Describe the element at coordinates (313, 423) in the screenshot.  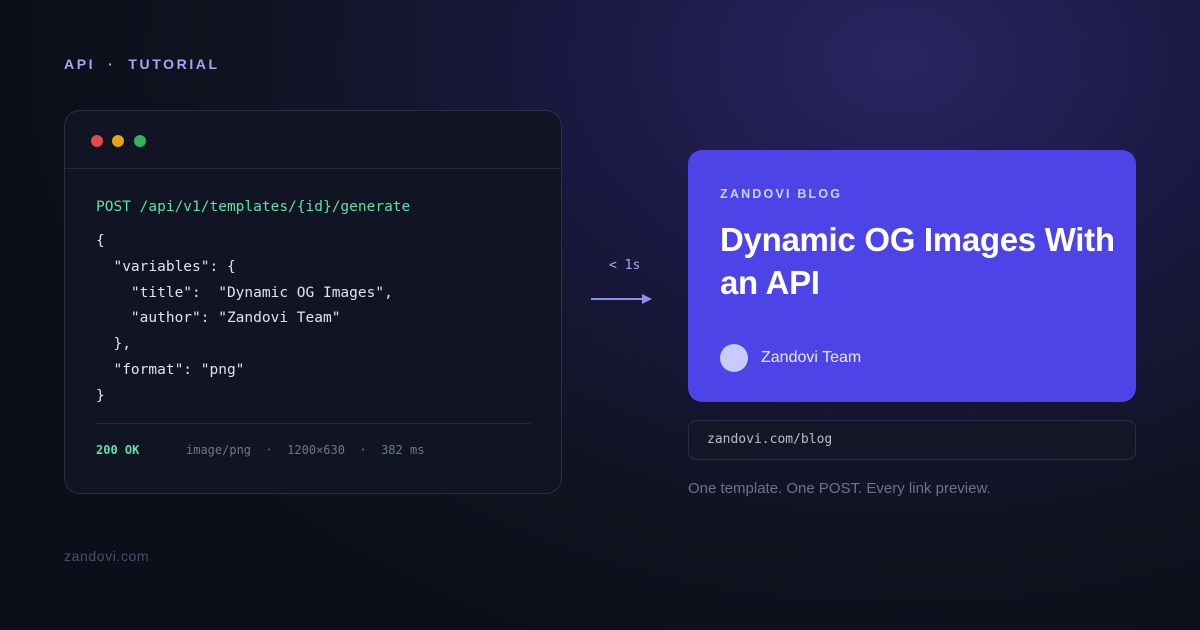
I see `code-divider` at that location.